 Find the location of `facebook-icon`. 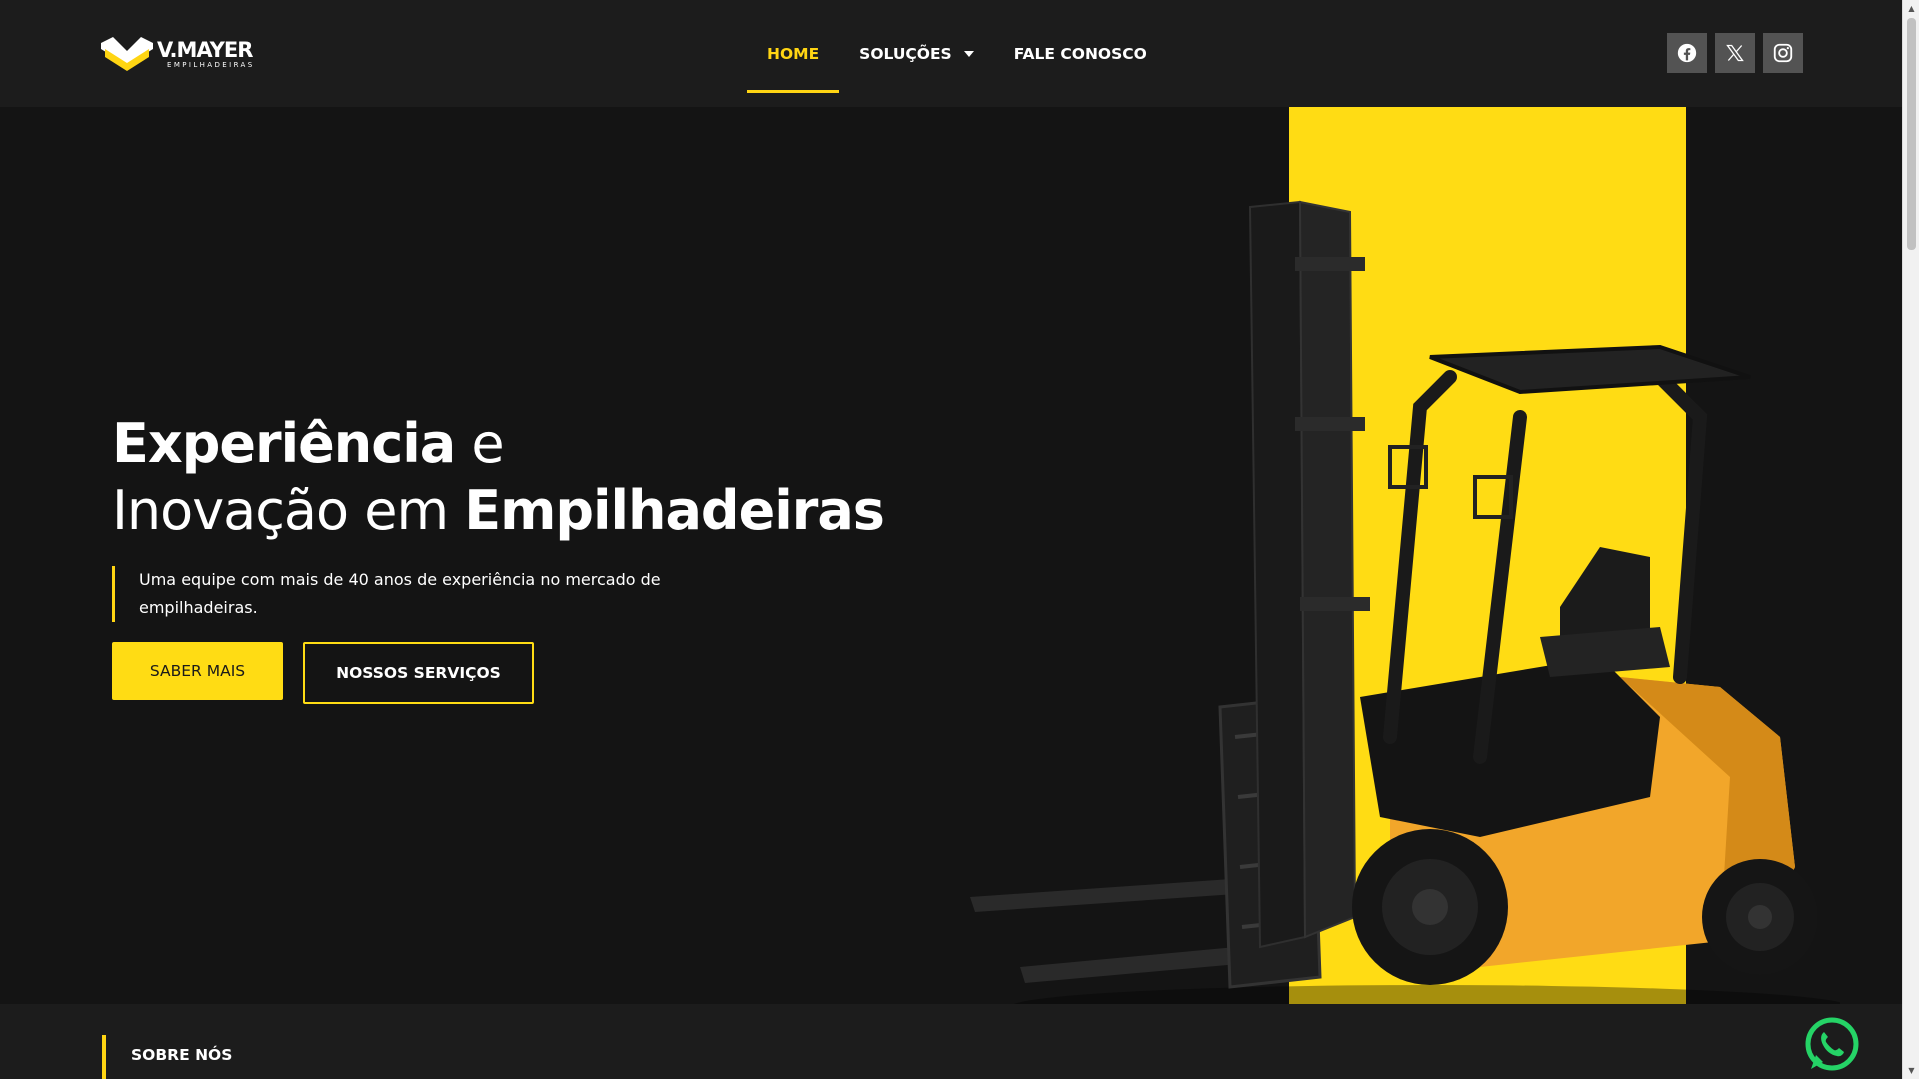

facebook-icon is located at coordinates (1687, 53).